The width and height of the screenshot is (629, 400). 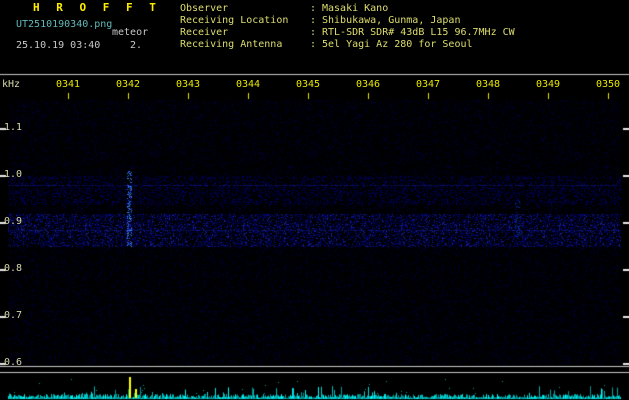 I want to click on info-value: RTL-SDR SDR# 43dB L15 96.7MHz CW, so click(x=418, y=32).